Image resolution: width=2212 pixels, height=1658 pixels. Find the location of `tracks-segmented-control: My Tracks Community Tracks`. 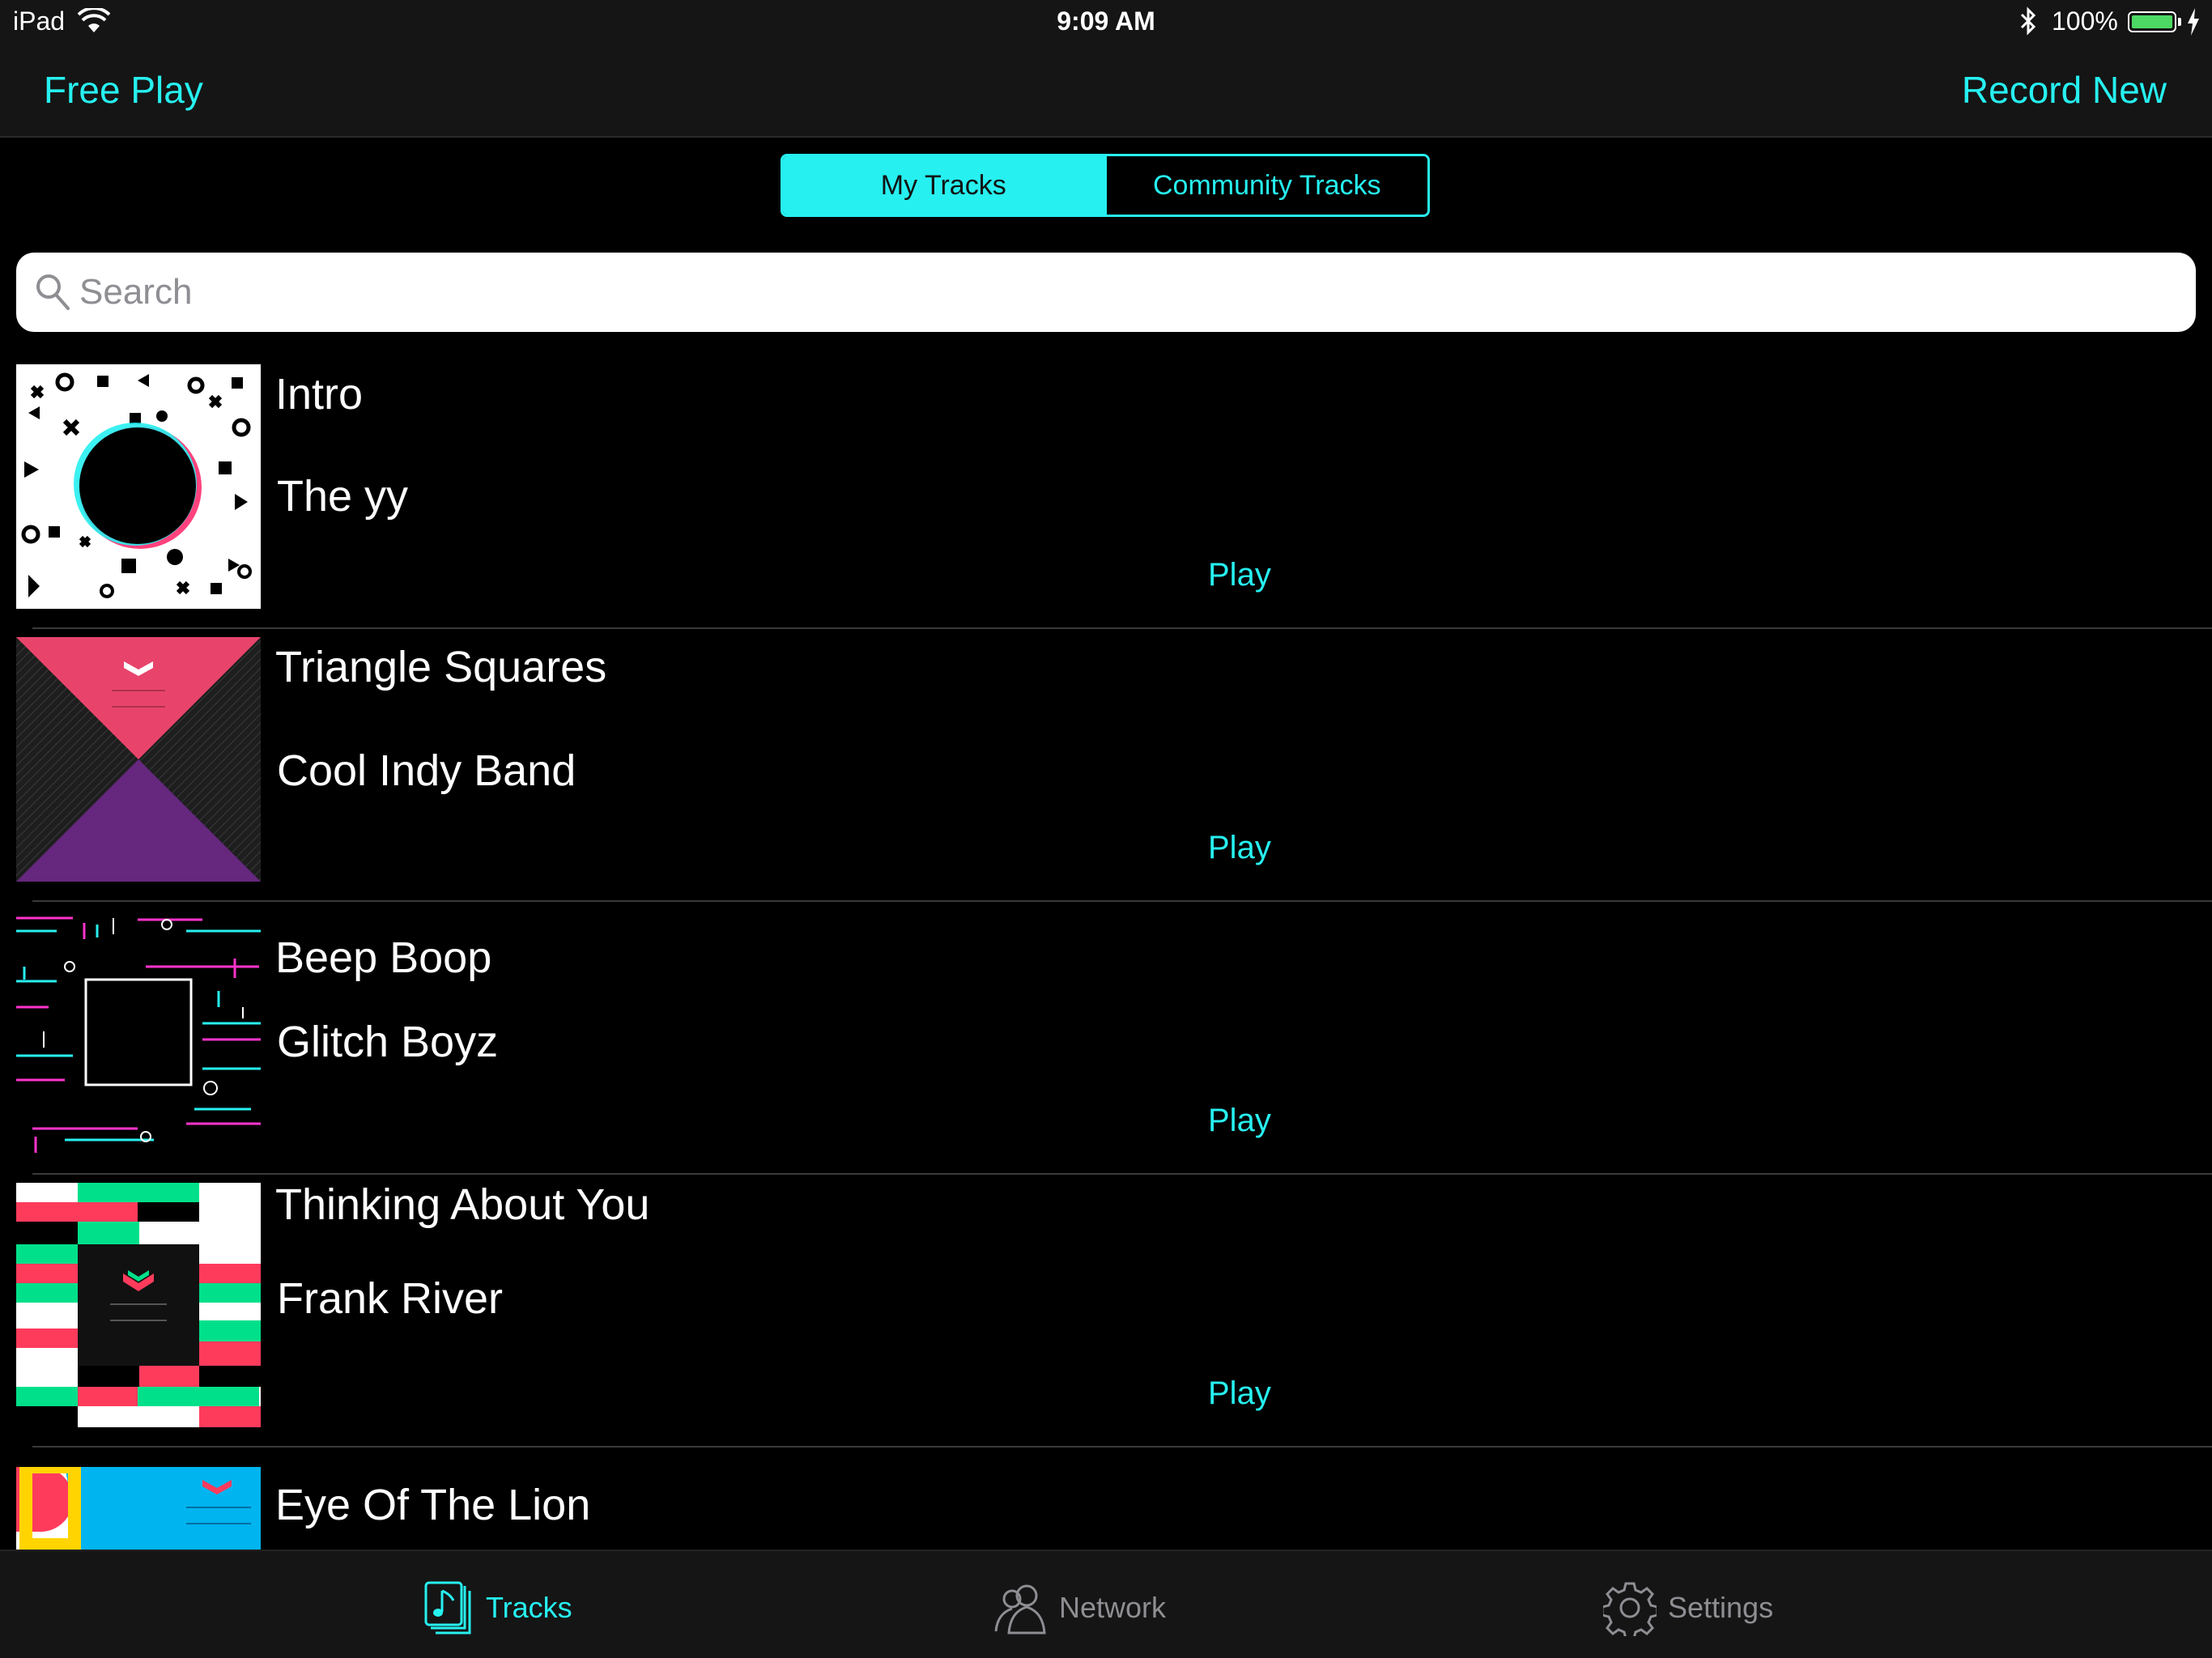

tracks-segmented-control: My Tracks Community Tracks is located at coordinates (1105, 185).